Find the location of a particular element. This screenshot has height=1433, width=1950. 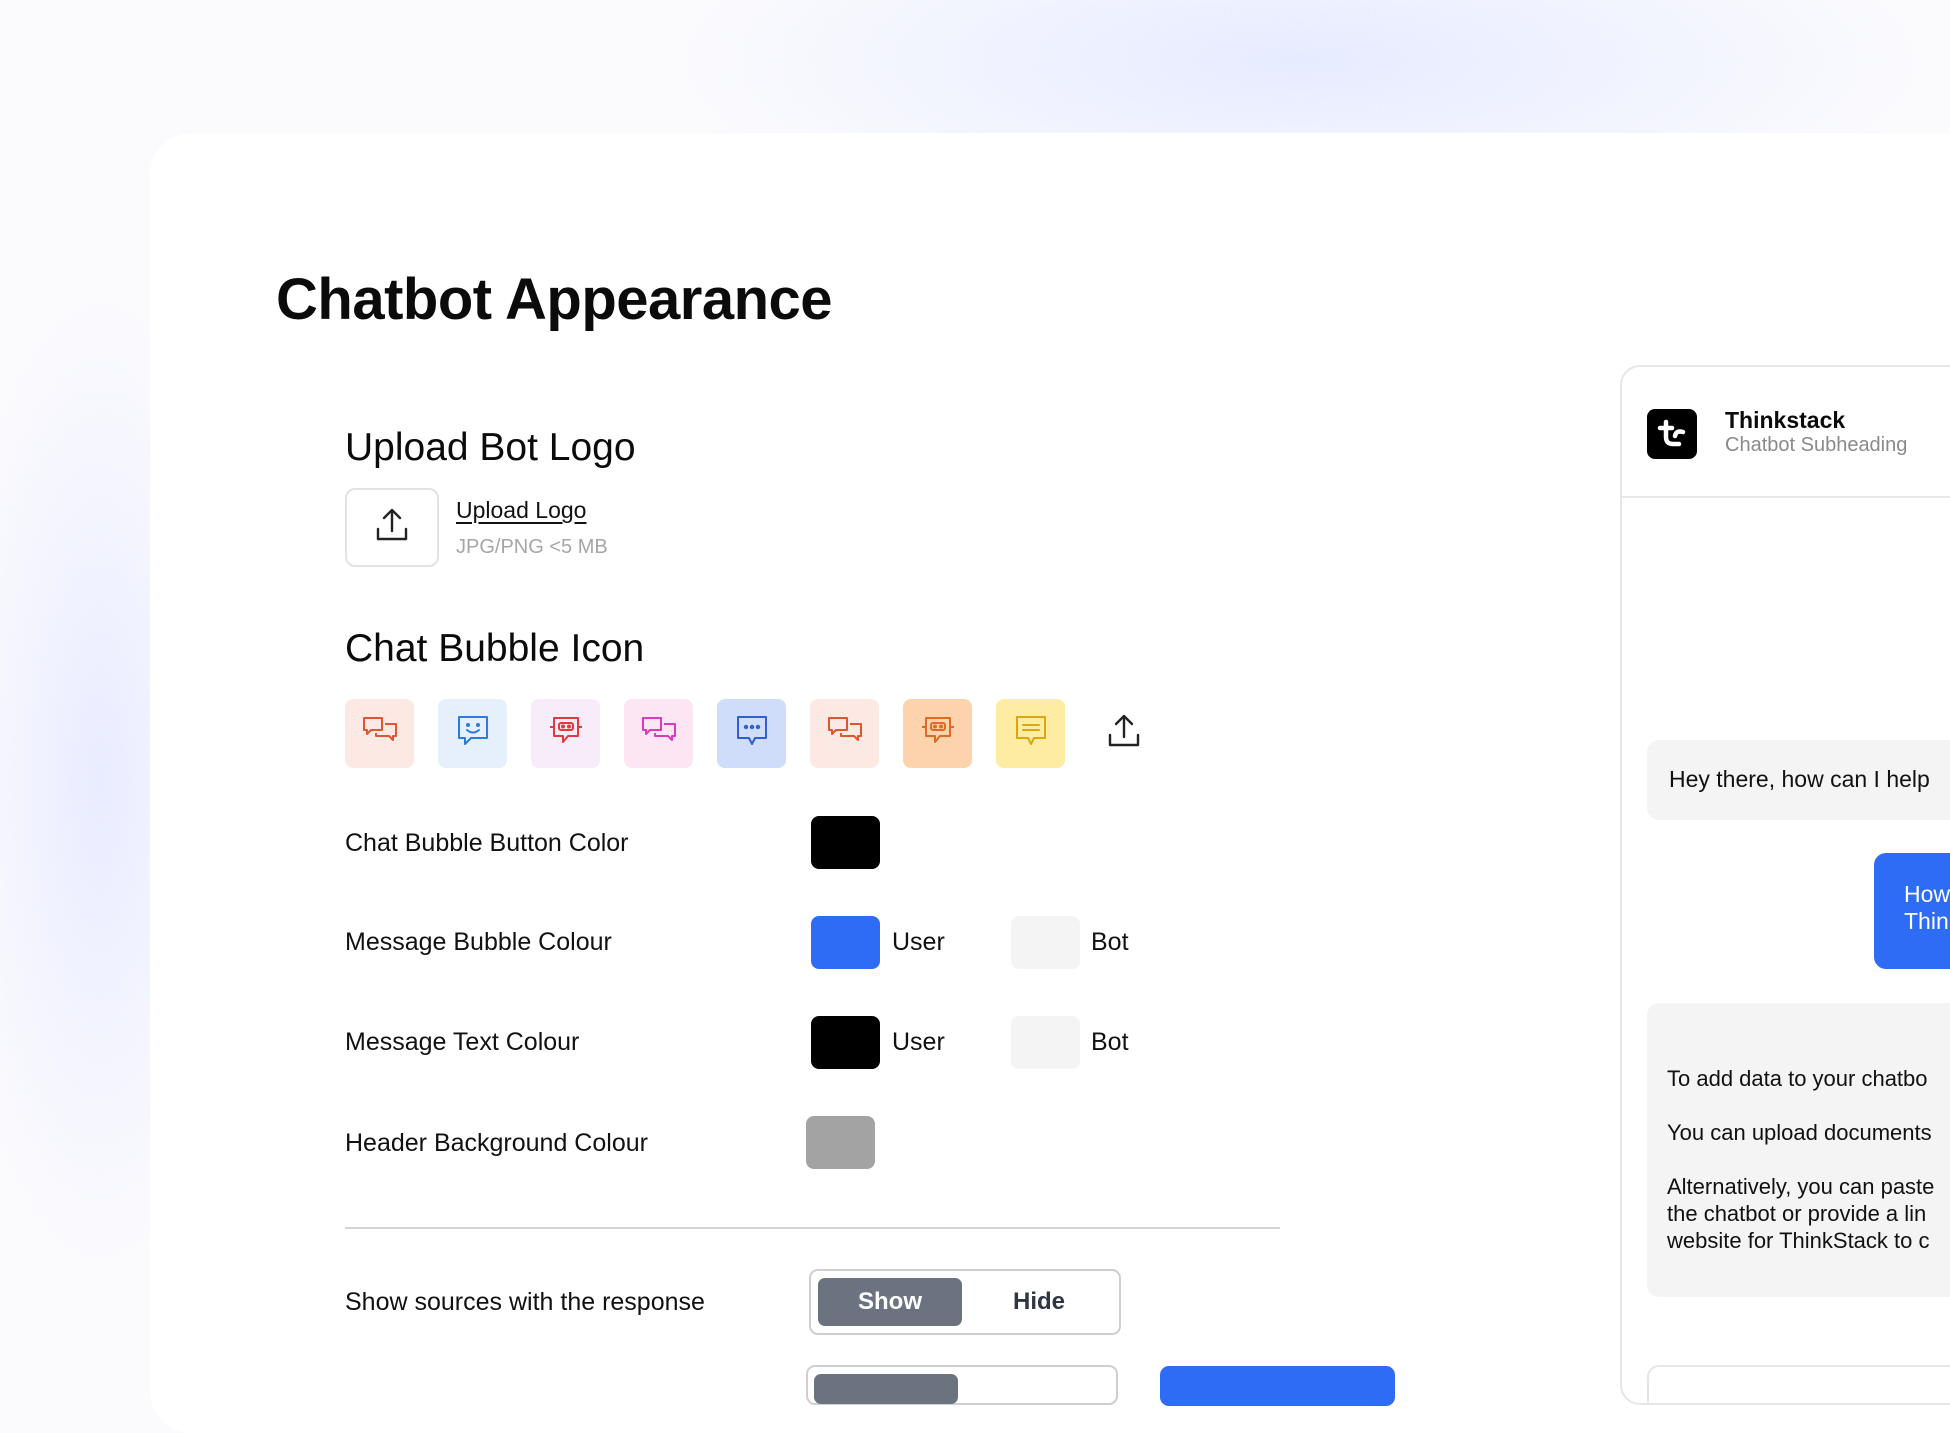

message-text-user-label: User is located at coordinates (918, 1042).